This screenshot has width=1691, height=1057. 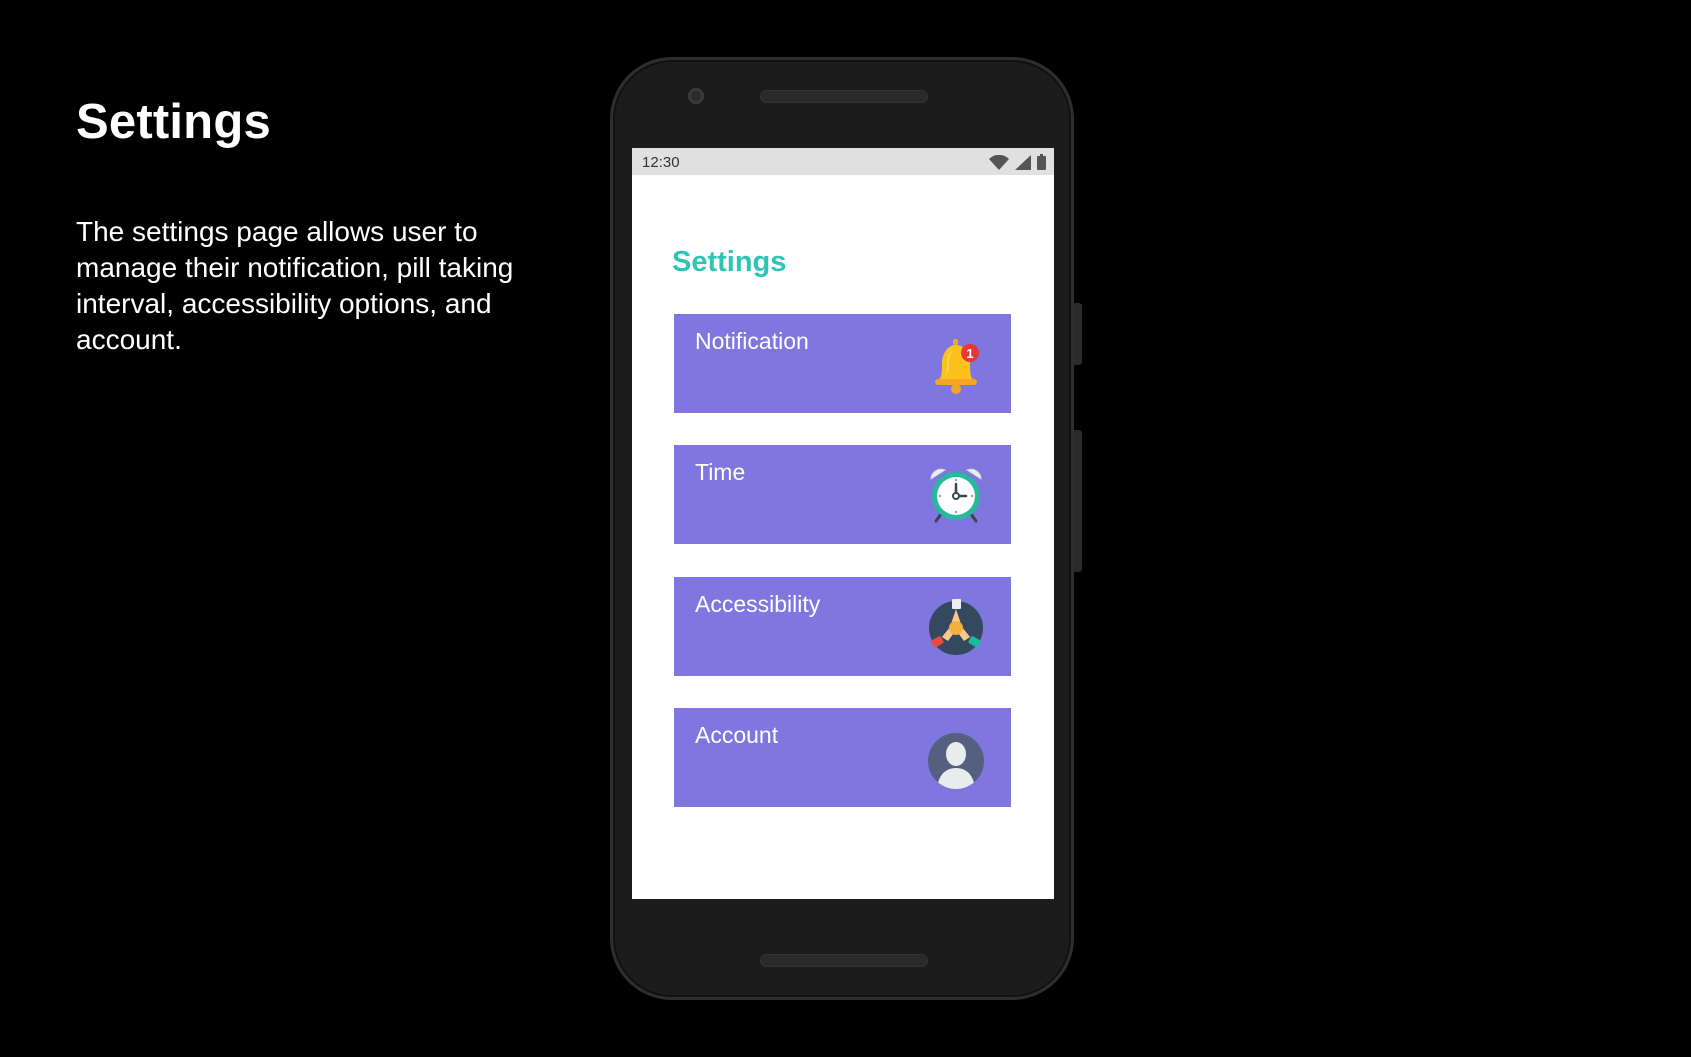 What do you see at coordinates (844, 96) in the screenshot?
I see `earpiece-speaker` at bounding box center [844, 96].